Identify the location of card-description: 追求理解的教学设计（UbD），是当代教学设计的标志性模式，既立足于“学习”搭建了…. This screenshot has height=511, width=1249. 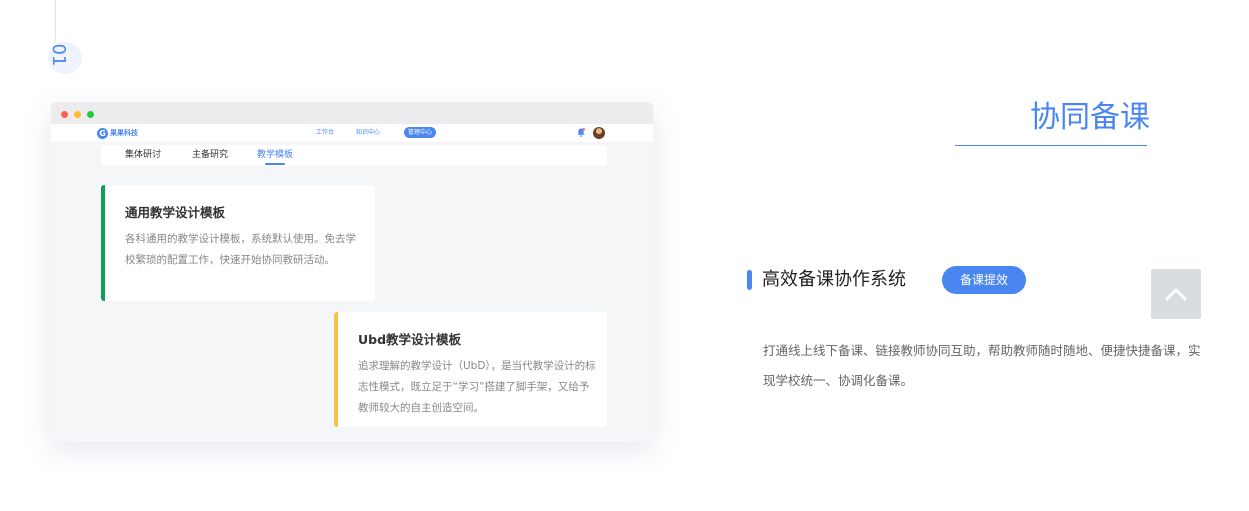
(477, 387).